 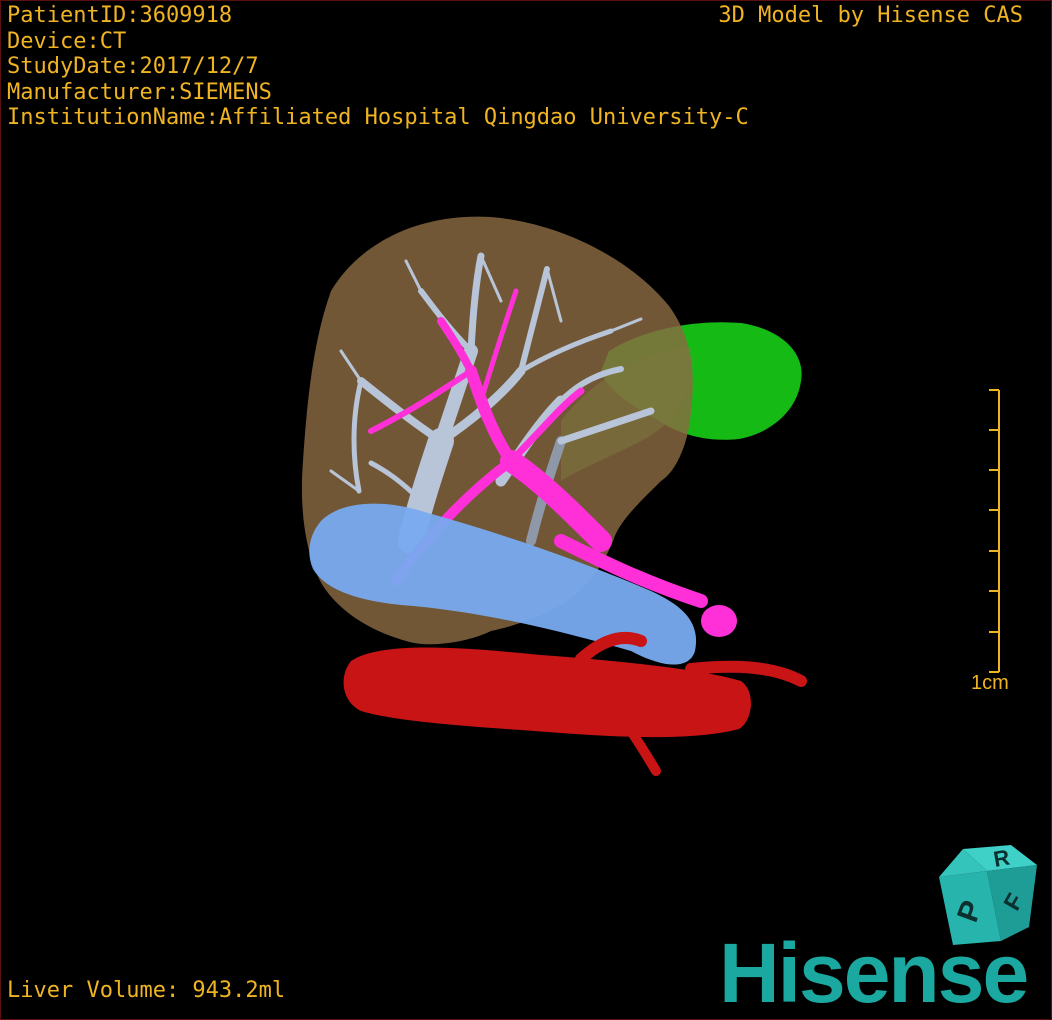 I want to click on scale-bar, so click(x=994, y=531).